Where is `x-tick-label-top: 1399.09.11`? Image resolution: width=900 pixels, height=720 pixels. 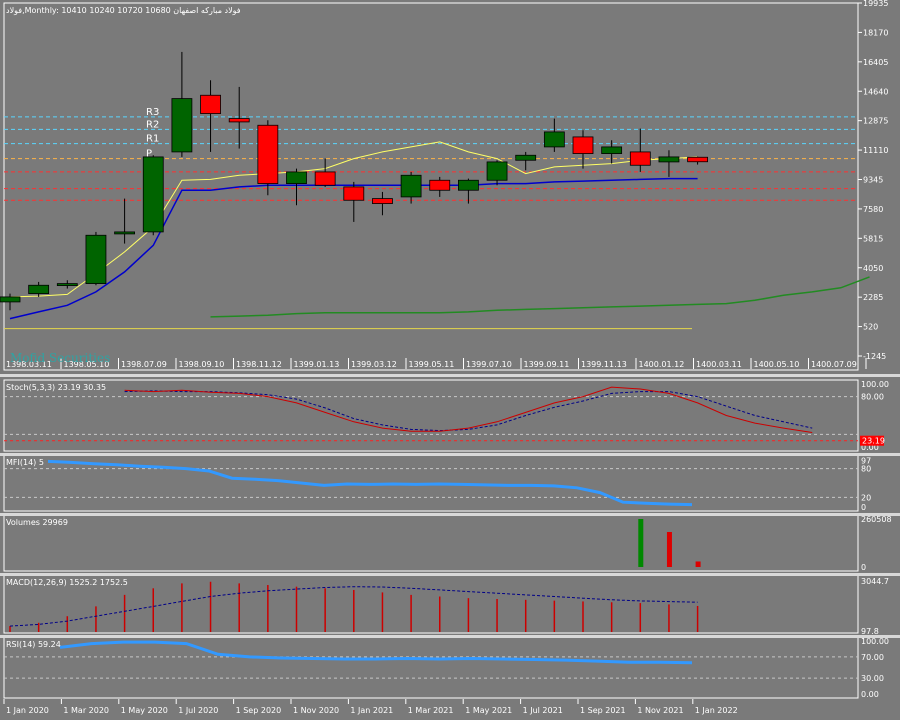 x-tick-label-top: 1399.09.11 is located at coordinates (547, 364).